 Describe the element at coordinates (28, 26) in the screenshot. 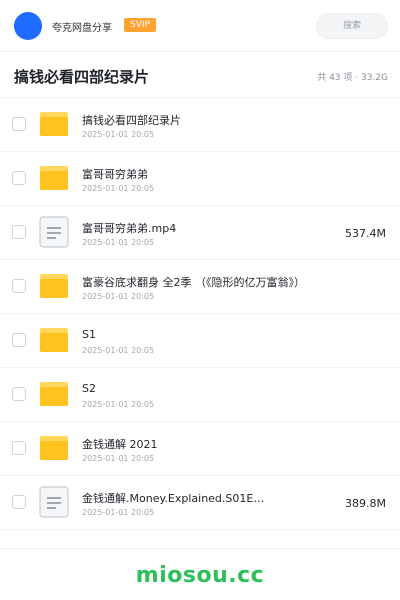

I see `avatar` at that location.